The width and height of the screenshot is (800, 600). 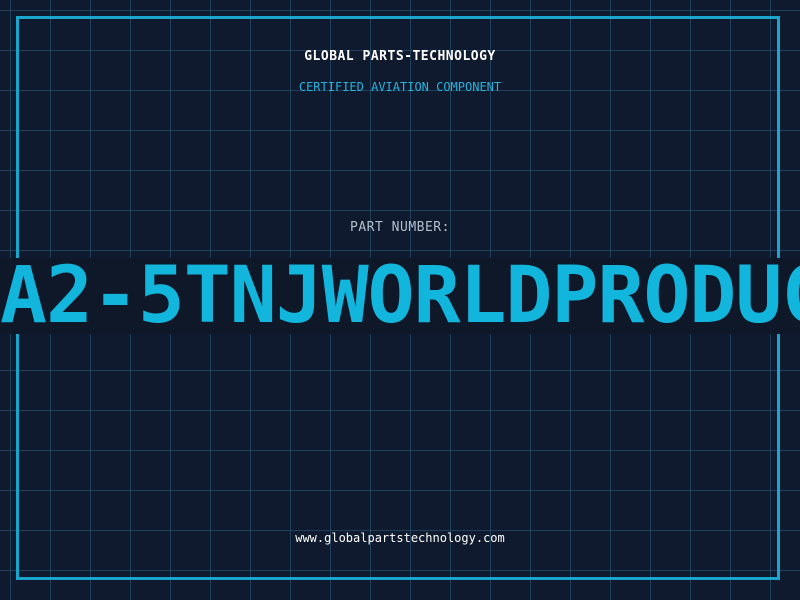 I want to click on part-number-band: A2-5TNJWORLDPRODUCT, so click(x=400, y=296).